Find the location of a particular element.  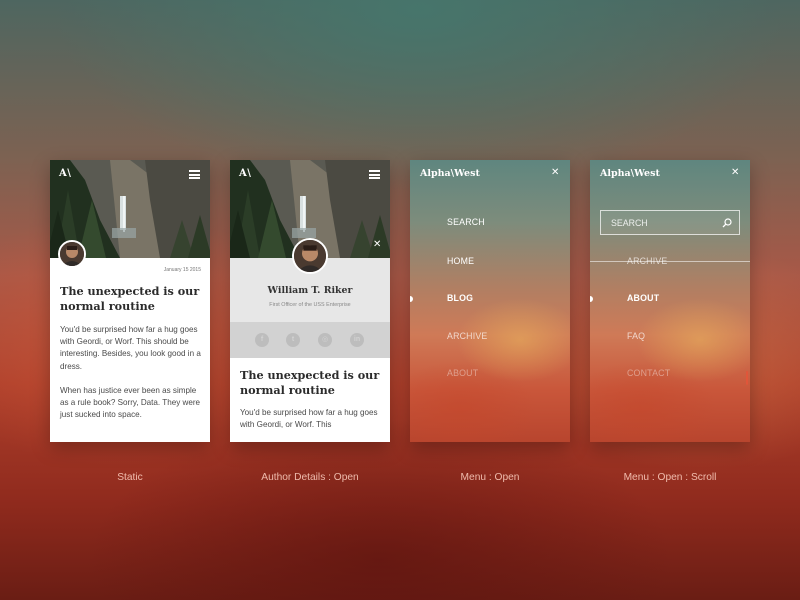

menu-item-archive: ARCHIVE is located at coordinates (467, 336).